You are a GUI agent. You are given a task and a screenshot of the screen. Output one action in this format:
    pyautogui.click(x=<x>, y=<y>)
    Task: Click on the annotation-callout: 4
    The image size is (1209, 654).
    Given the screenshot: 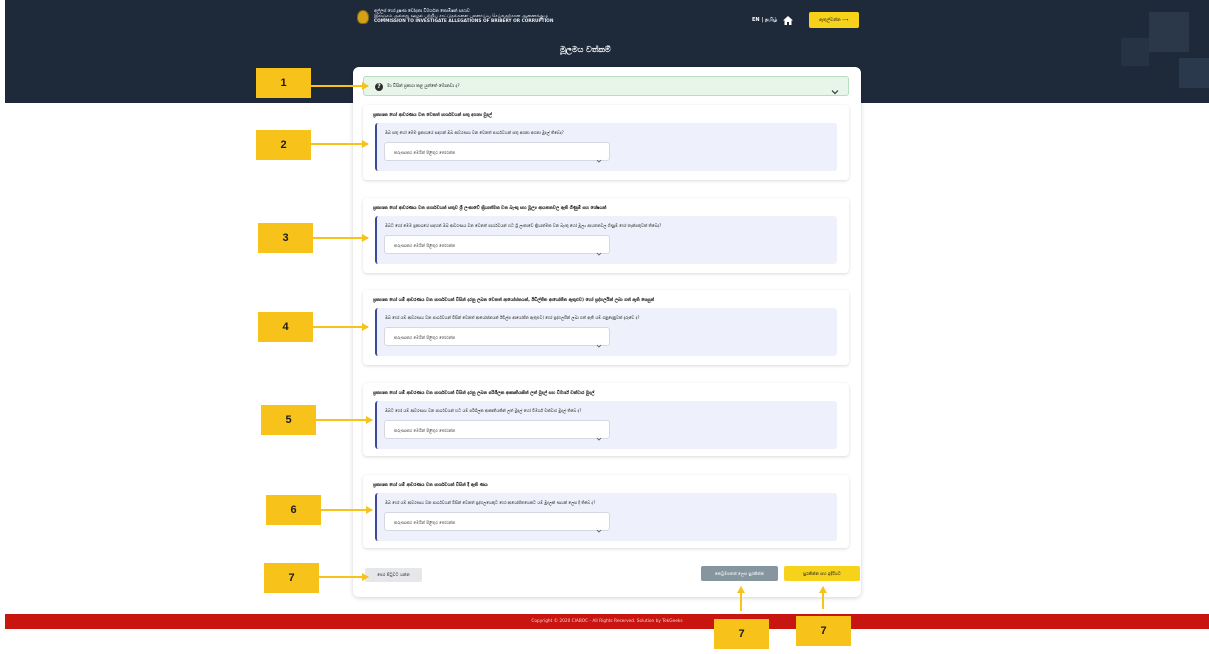 What is the action you would take?
    pyautogui.click(x=285, y=327)
    